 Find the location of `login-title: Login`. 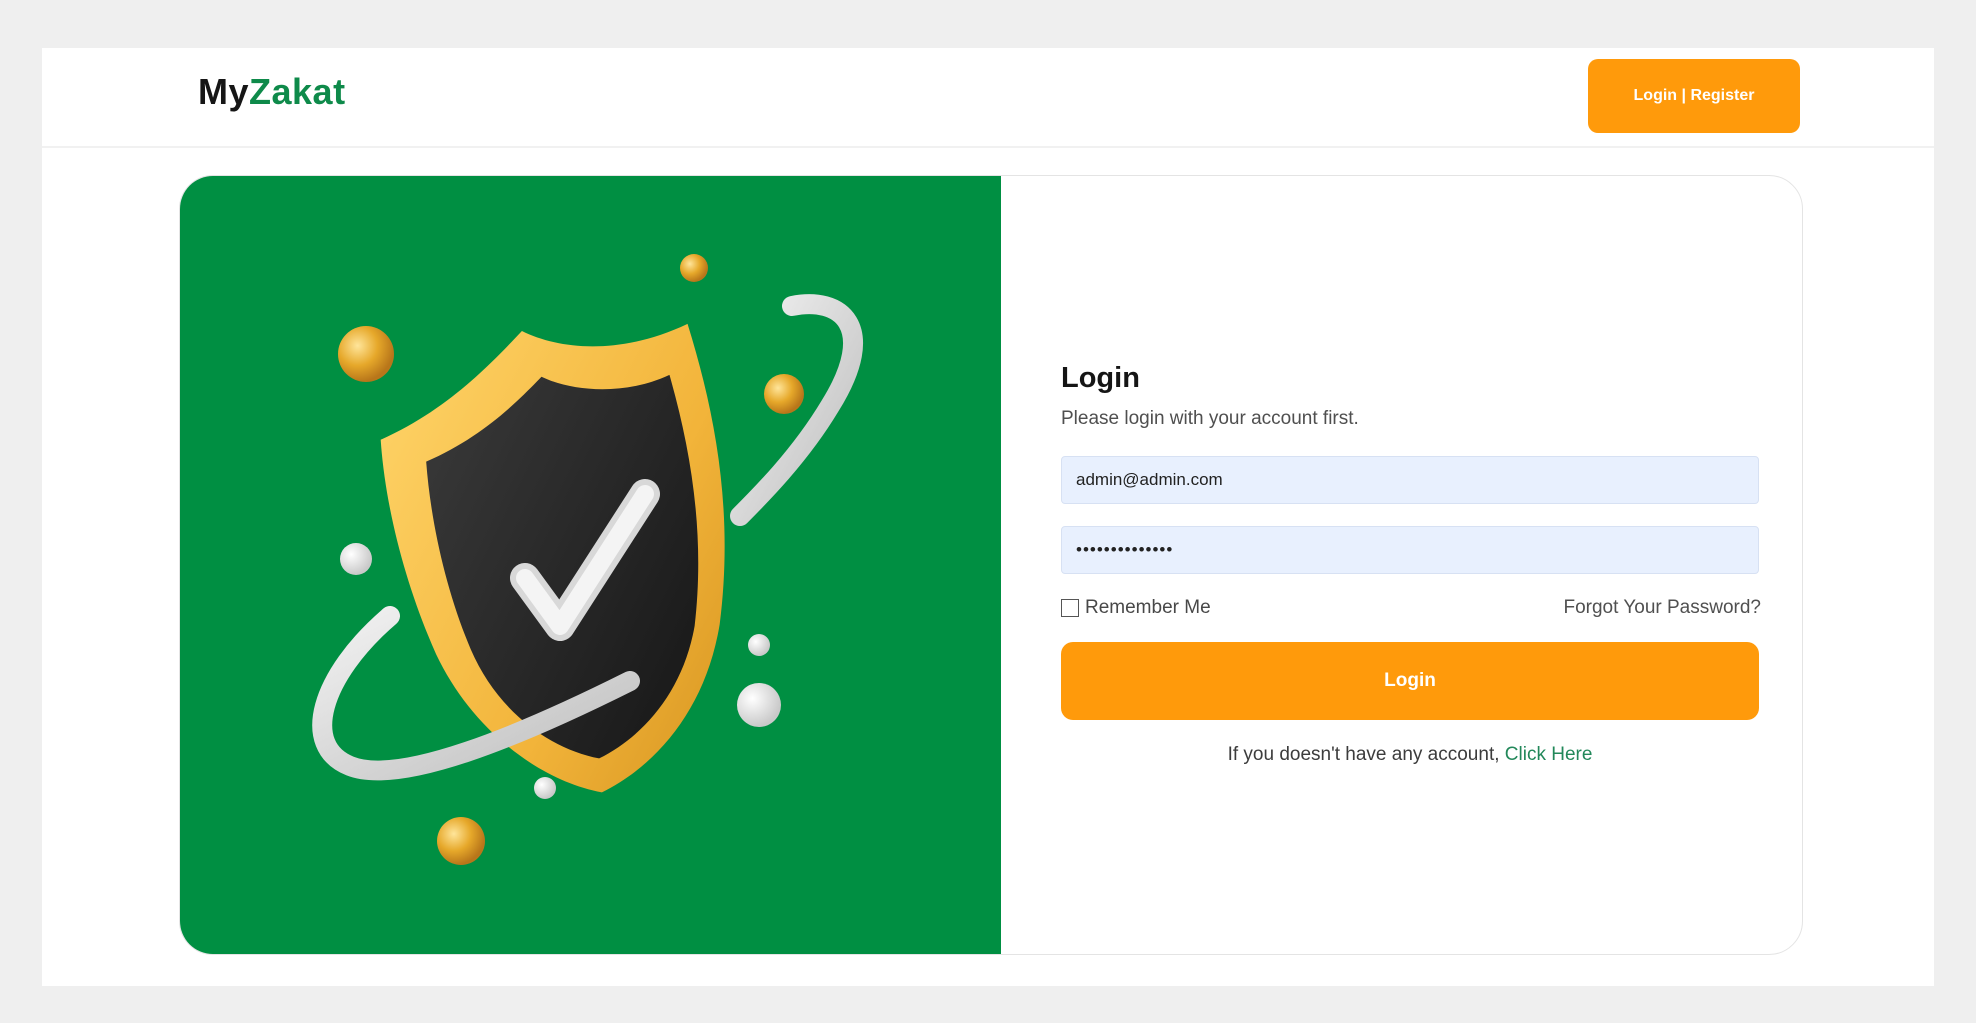

login-title: Login is located at coordinates (1100, 378).